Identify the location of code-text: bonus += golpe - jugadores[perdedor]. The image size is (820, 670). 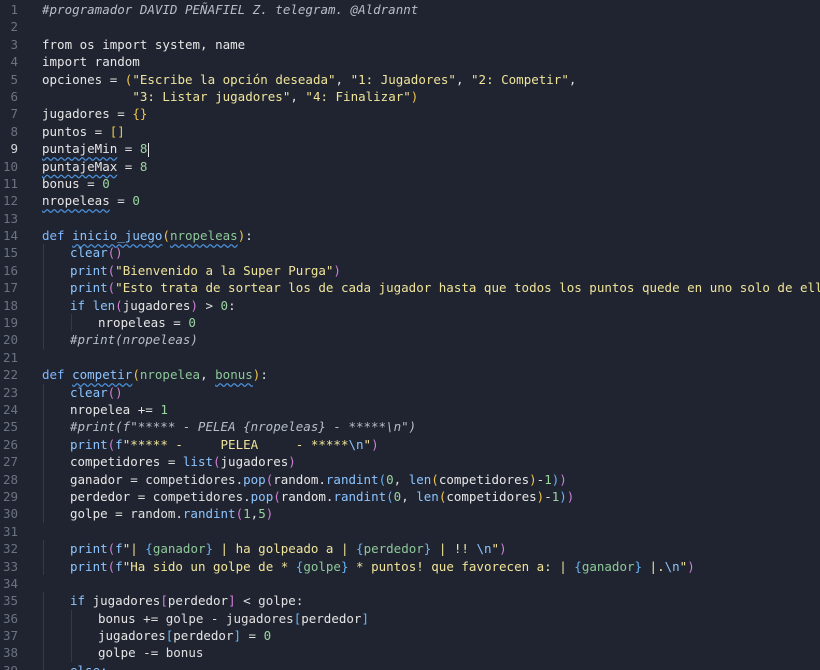
(233, 618).